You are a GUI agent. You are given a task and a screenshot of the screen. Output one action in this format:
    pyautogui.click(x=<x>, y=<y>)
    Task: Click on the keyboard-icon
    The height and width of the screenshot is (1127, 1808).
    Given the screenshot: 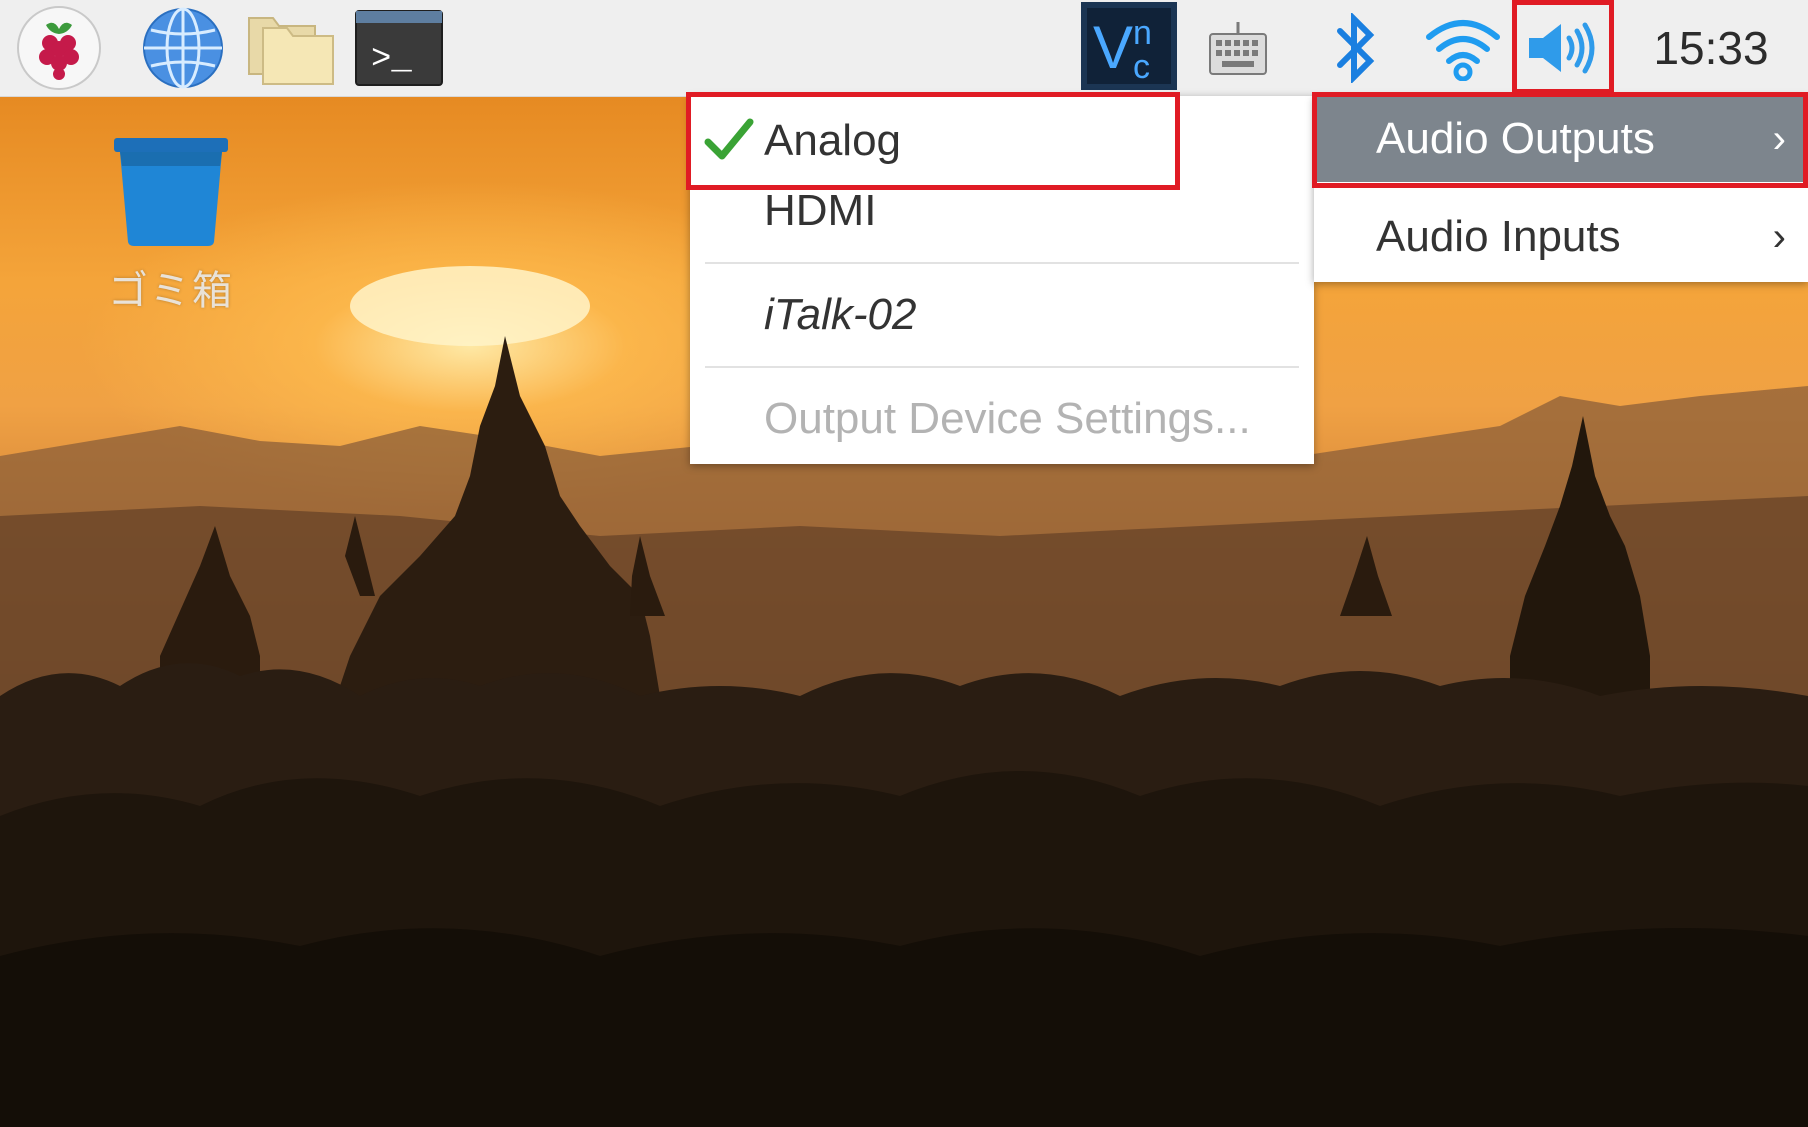 What is the action you would take?
    pyautogui.click(x=1238, y=48)
    